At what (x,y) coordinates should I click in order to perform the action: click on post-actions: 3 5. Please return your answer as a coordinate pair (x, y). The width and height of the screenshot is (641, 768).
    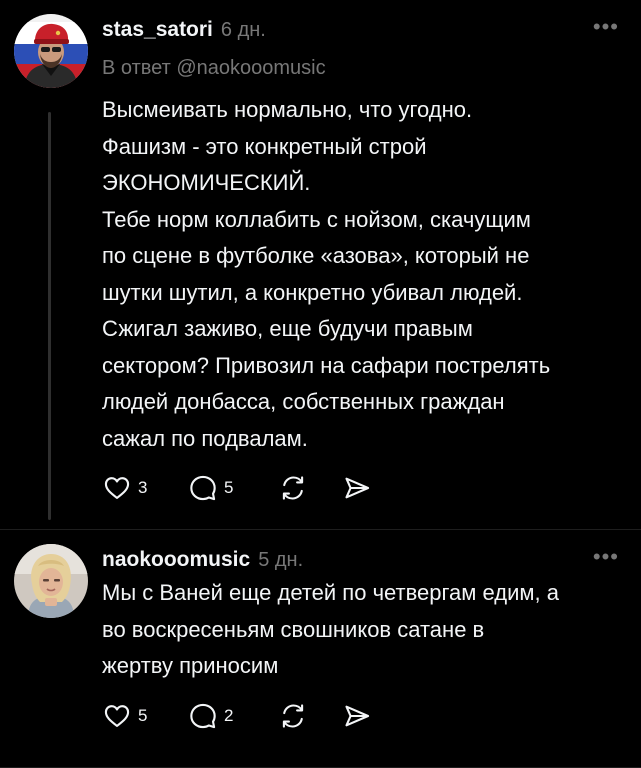
    Looking at the image, I should click on (242, 488).